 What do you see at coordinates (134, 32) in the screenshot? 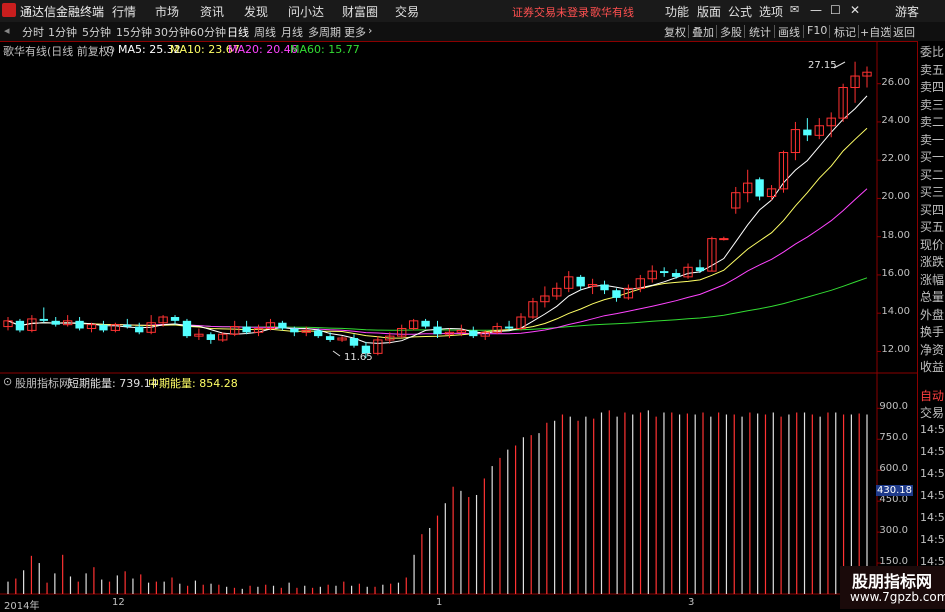
I see `period-tab-15min: 15分钟` at bounding box center [134, 32].